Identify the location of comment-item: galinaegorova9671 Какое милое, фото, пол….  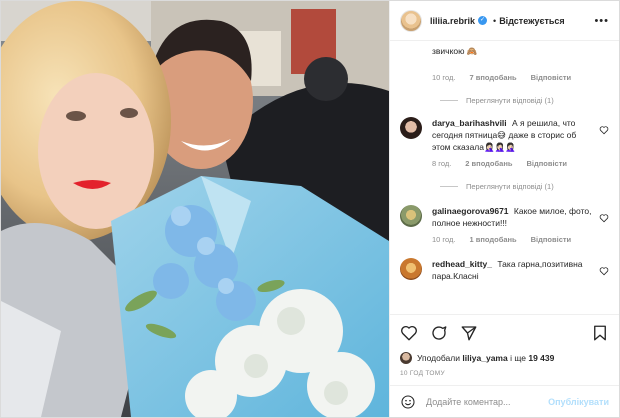
(504, 224).